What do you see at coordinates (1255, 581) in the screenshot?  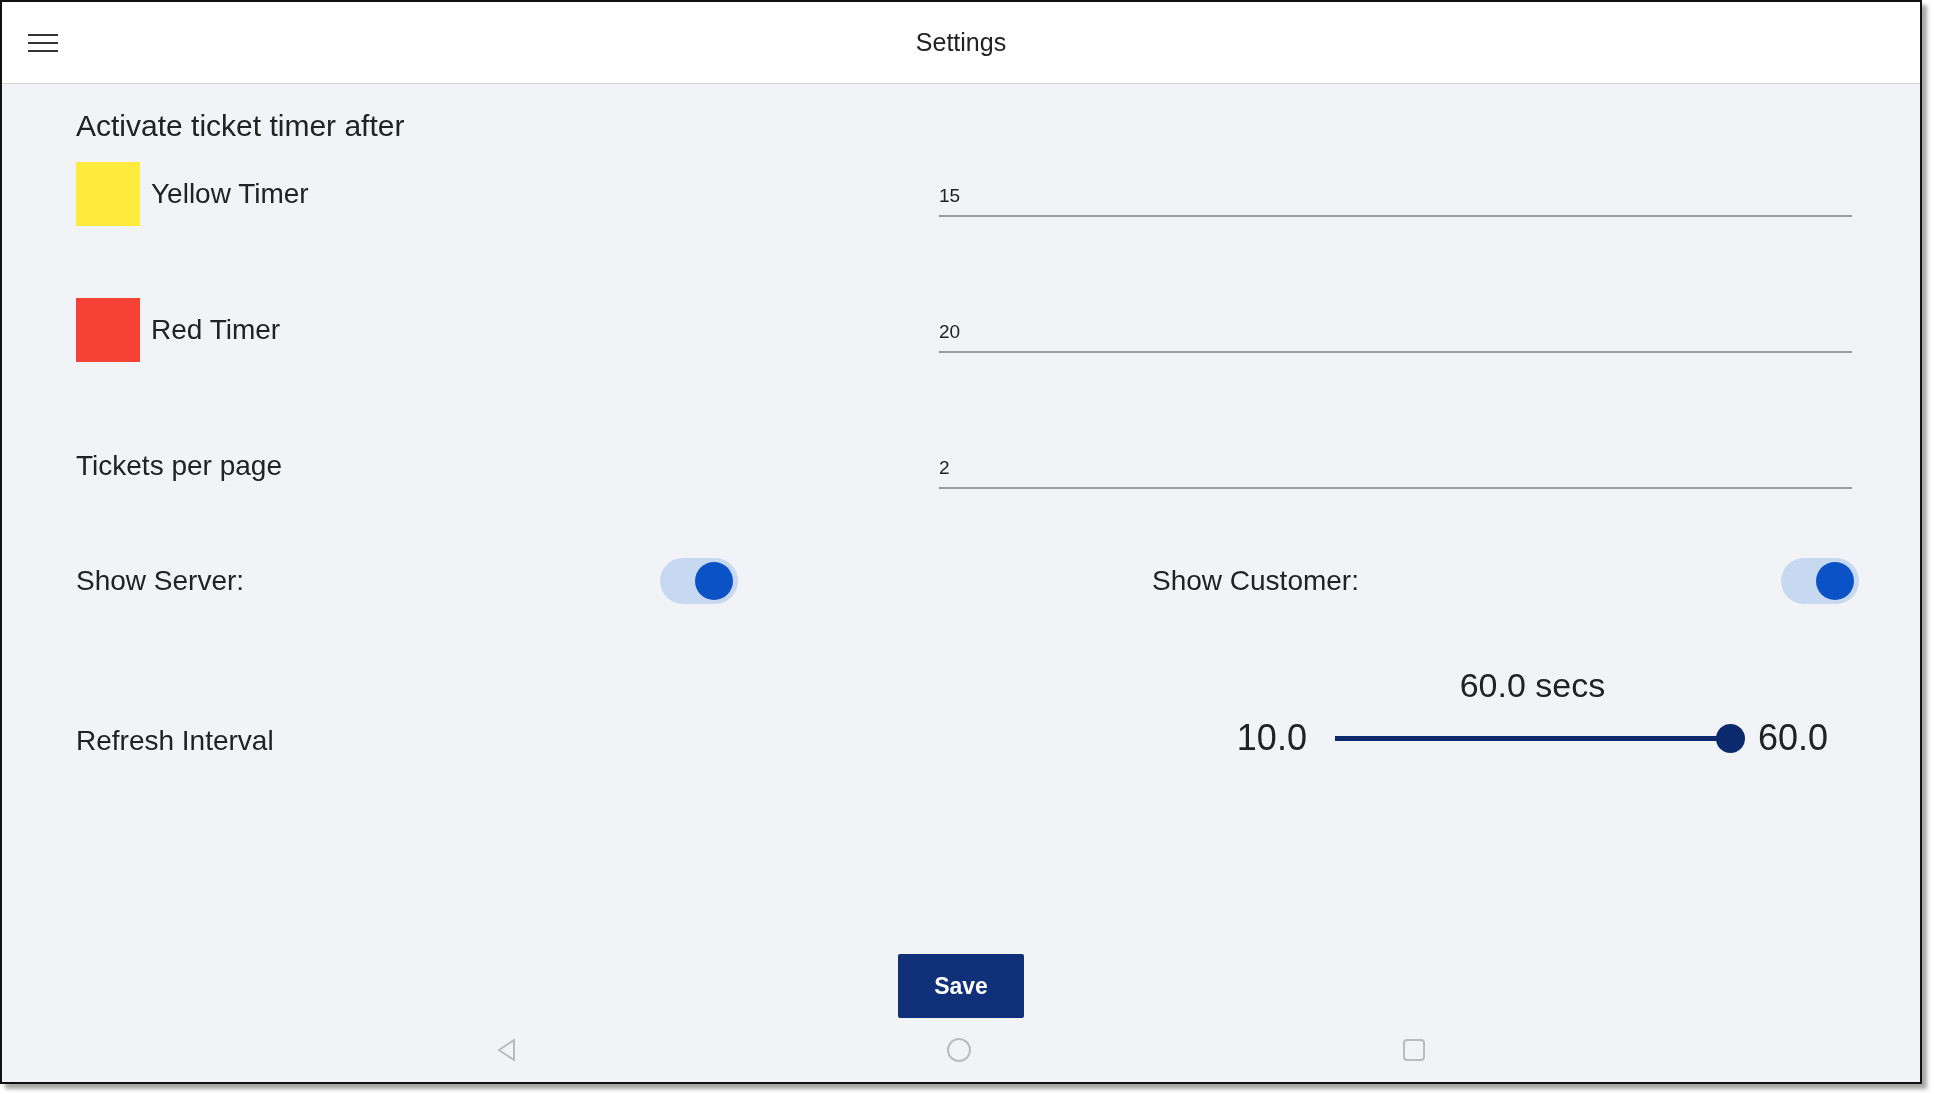 I see `toggle-label: Show Customer:` at bounding box center [1255, 581].